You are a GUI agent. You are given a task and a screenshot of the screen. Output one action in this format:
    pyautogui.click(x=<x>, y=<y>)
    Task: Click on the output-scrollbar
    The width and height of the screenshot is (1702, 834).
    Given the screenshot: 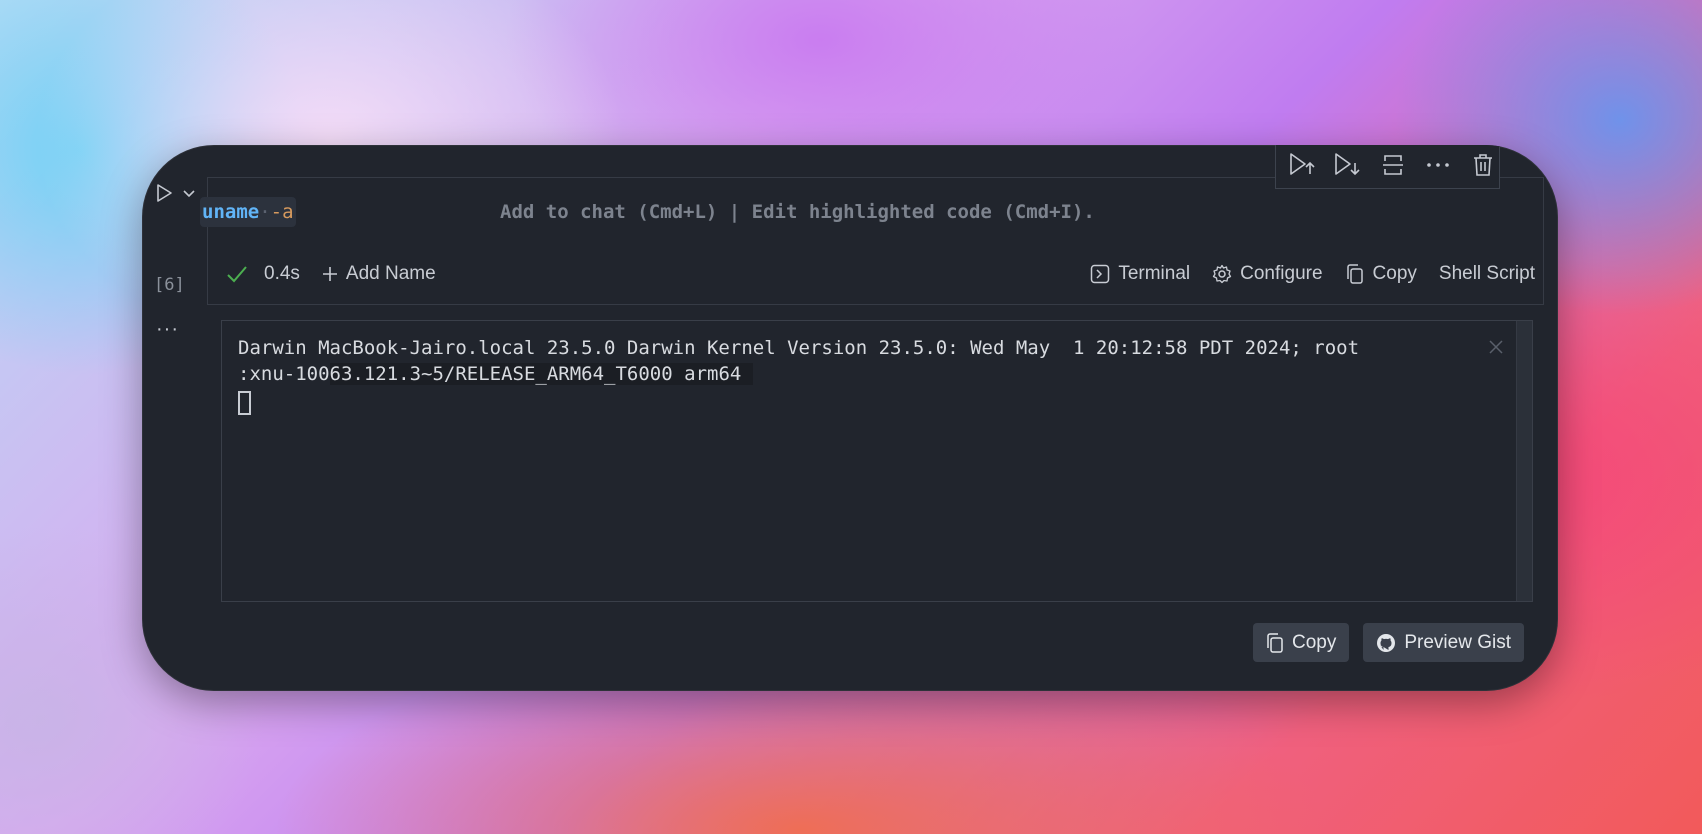 What is the action you would take?
    pyautogui.click(x=1524, y=461)
    